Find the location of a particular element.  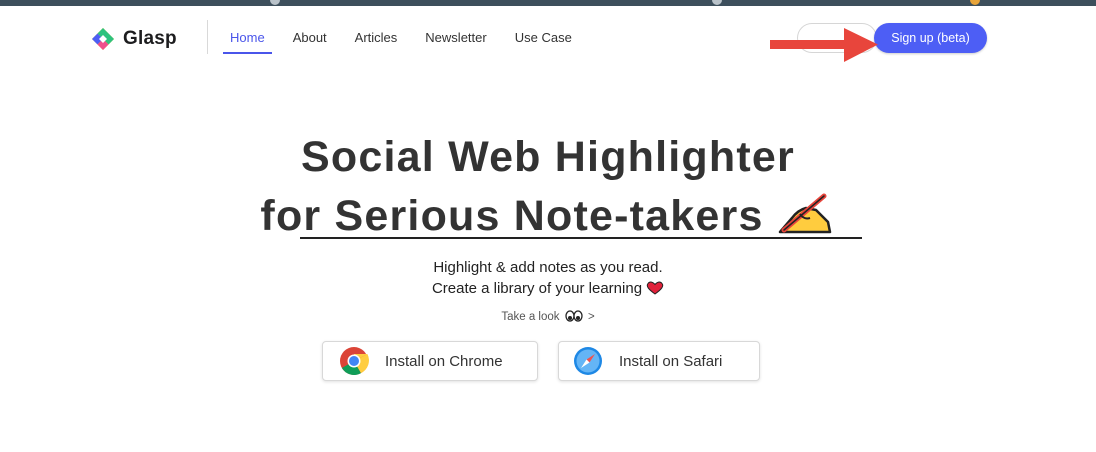

hero-subtitle-line2: Create a library of your learning is located at coordinates (548, 288).